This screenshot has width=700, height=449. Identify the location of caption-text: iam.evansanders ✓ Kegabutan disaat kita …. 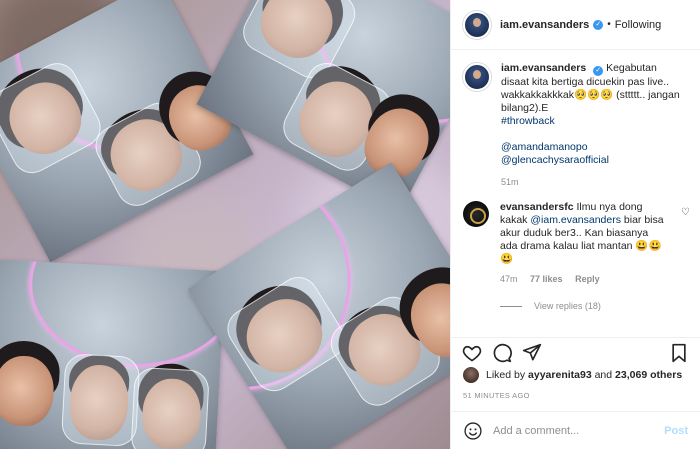
(593, 125).